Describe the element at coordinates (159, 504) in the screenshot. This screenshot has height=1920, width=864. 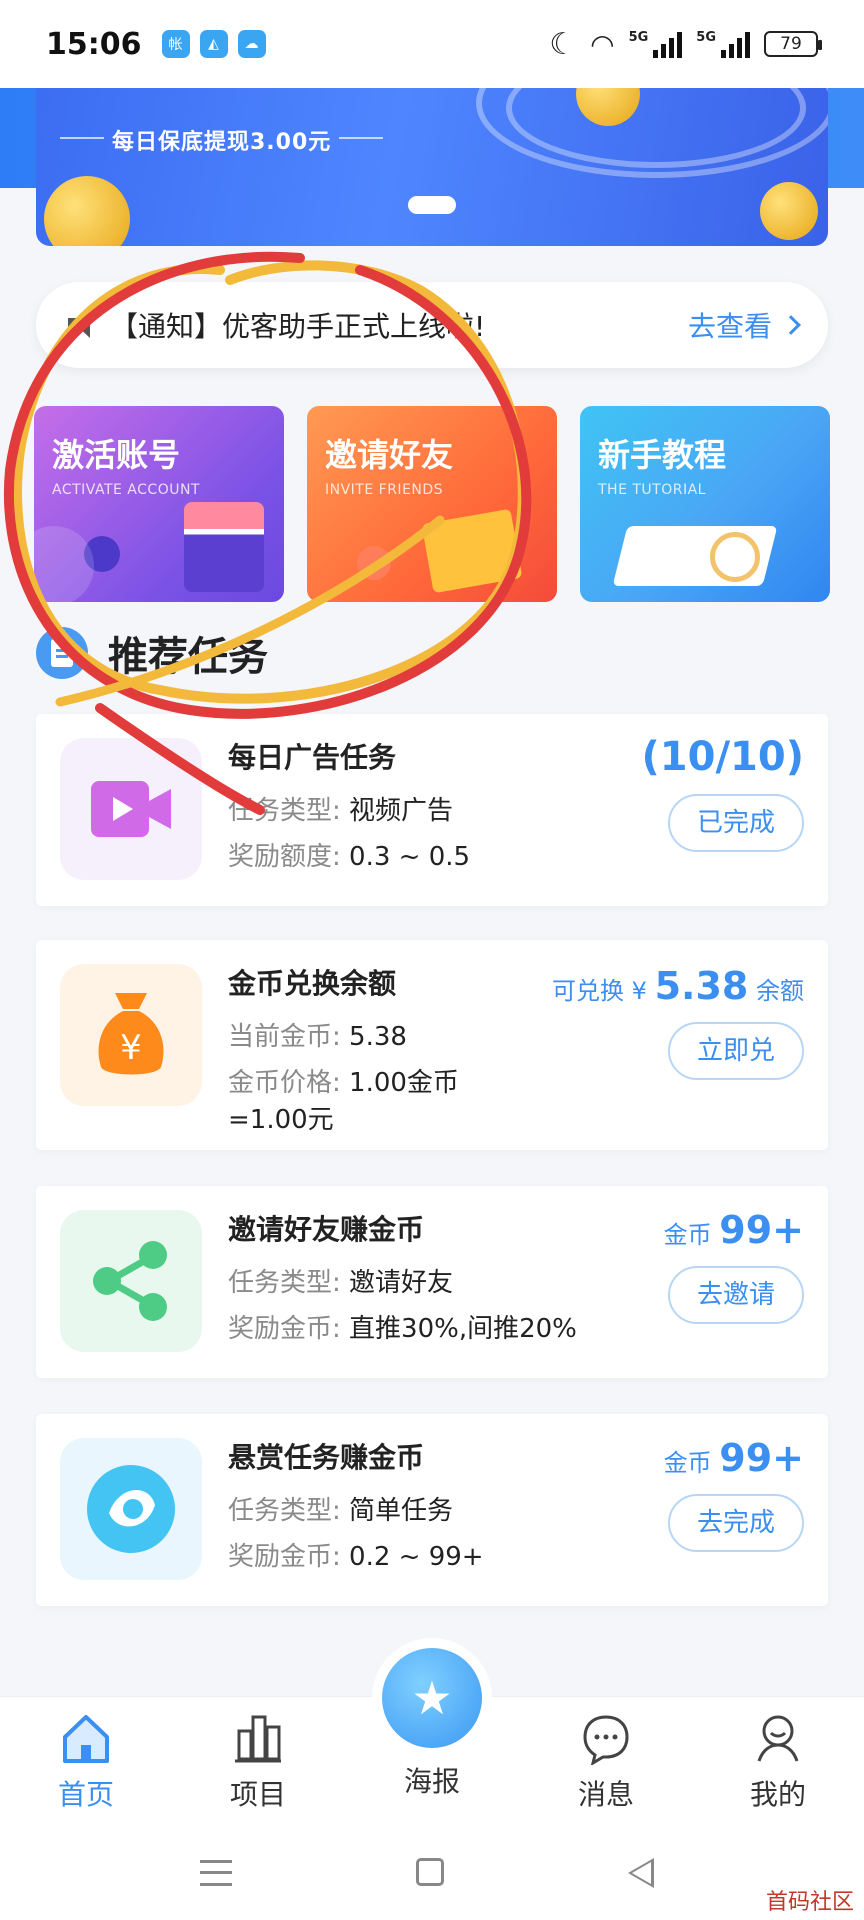
I see `activate-account-card: 激活账号 ACTIVATE ACCOUNT` at that location.